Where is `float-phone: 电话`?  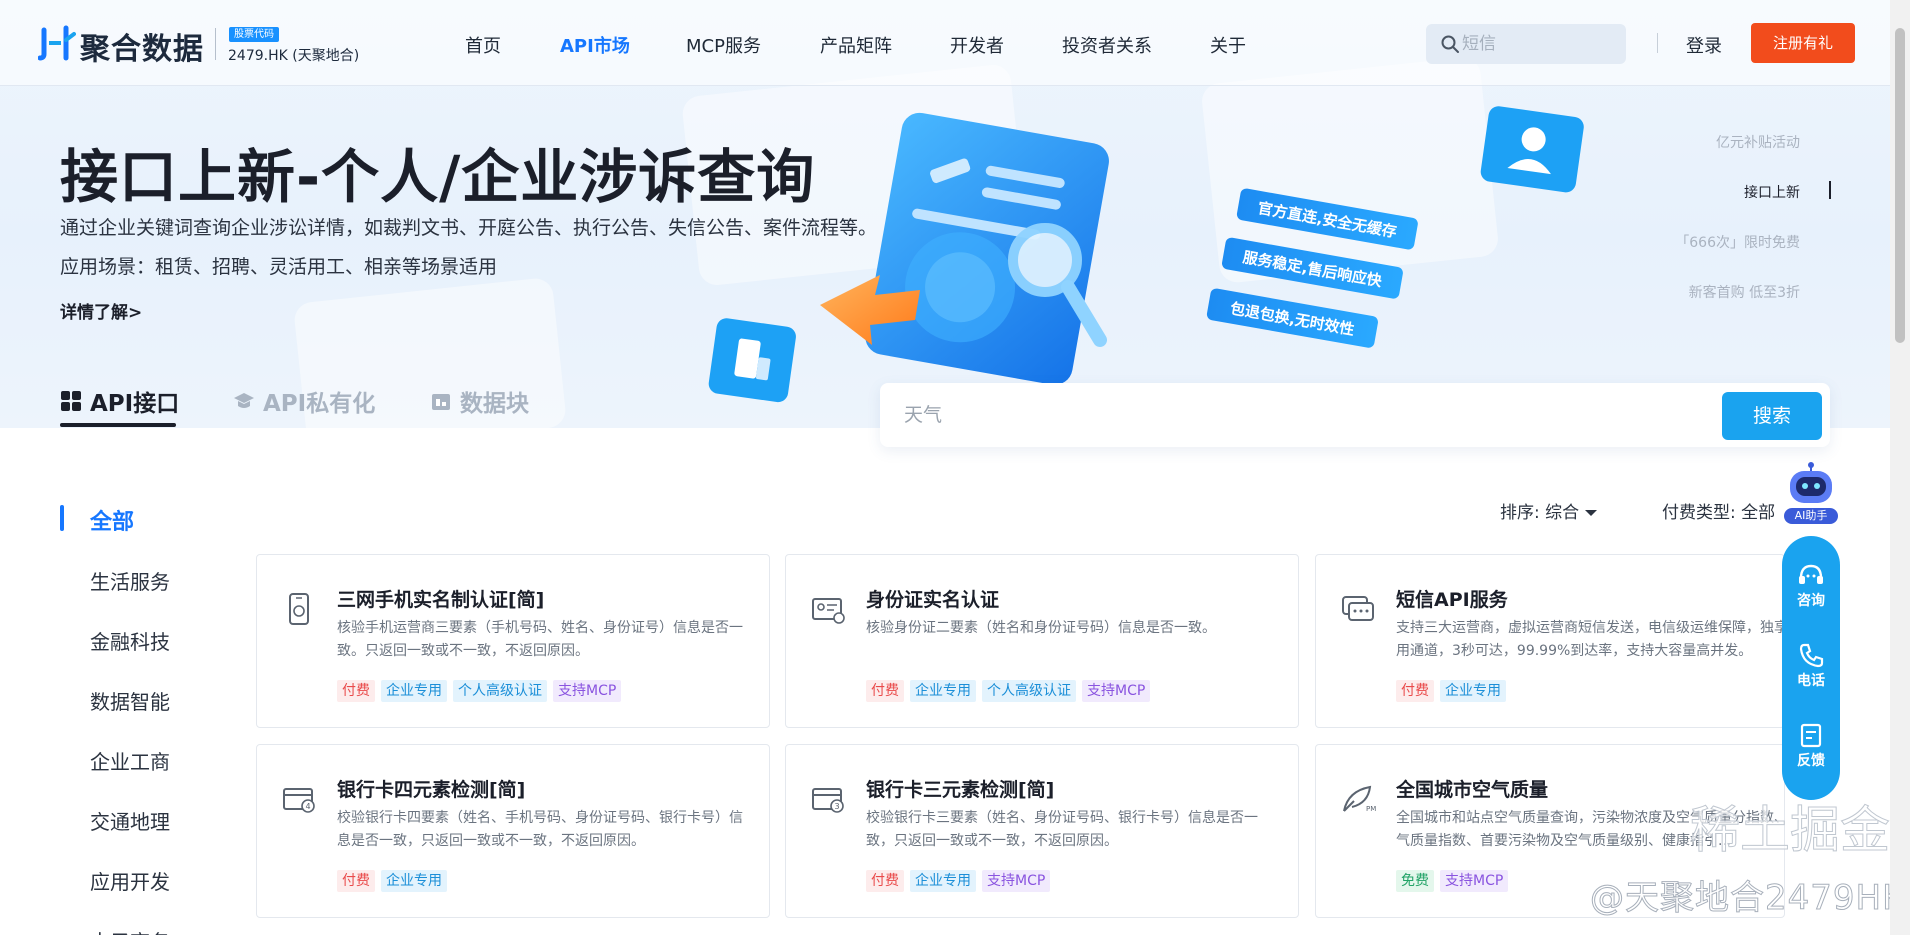
float-phone: 电话 is located at coordinates (1811, 666).